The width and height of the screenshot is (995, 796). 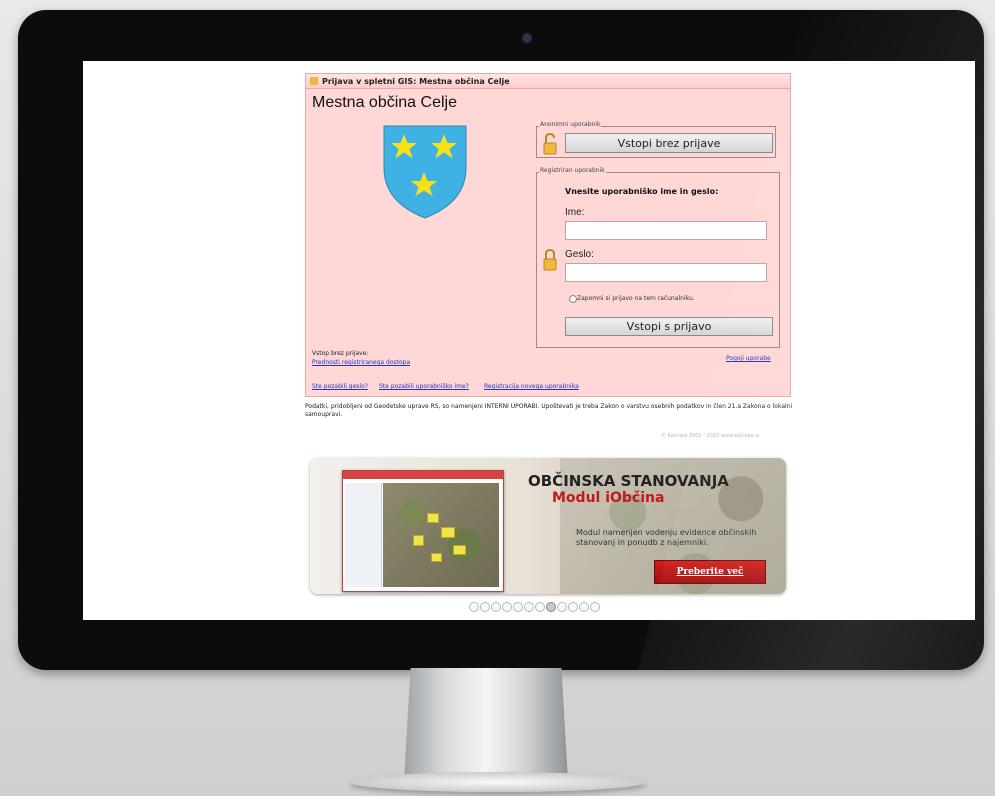 What do you see at coordinates (579, 254) in the screenshot?
I see `password-label: Geslo:` at bounding box center [579, 254].